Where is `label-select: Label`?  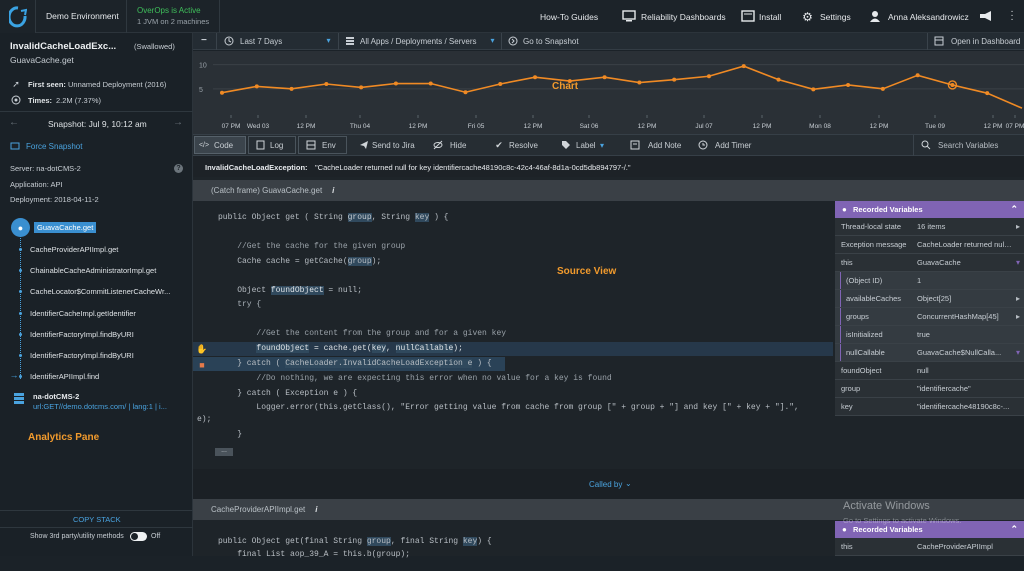
label-select: Label is located at coordinates (577, 145).